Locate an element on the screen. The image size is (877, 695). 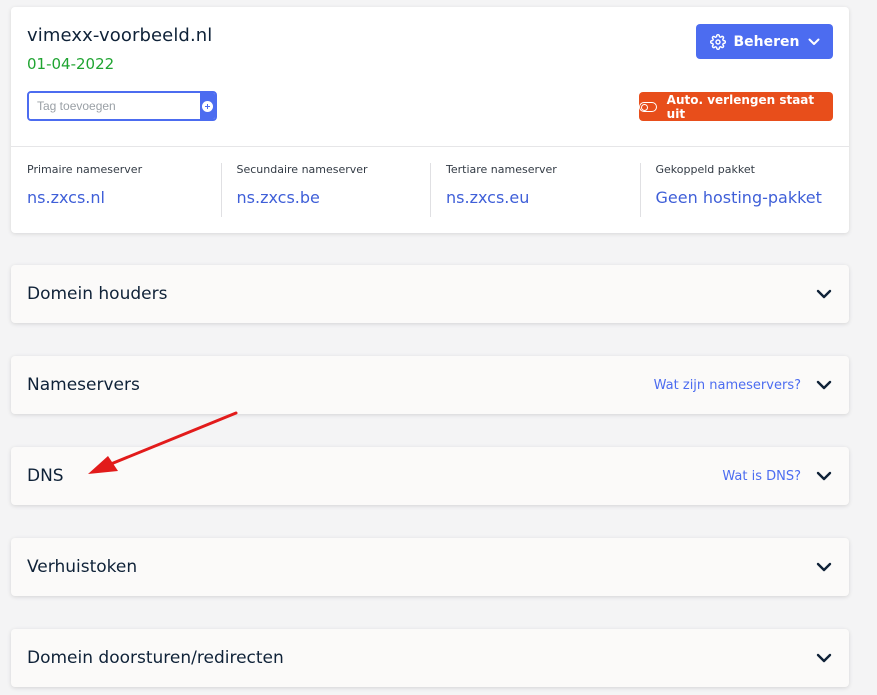
auto-renew-label: Auto. verlengen staat uit is located at coordinates (740, 106).